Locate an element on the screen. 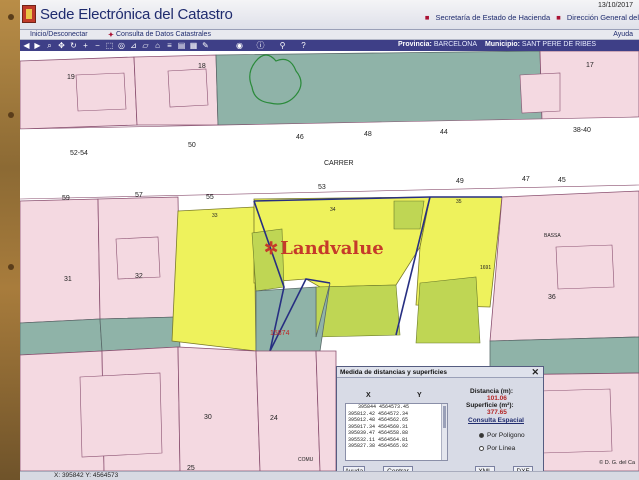  label-55: 55 is located at coordinates (210, 197).